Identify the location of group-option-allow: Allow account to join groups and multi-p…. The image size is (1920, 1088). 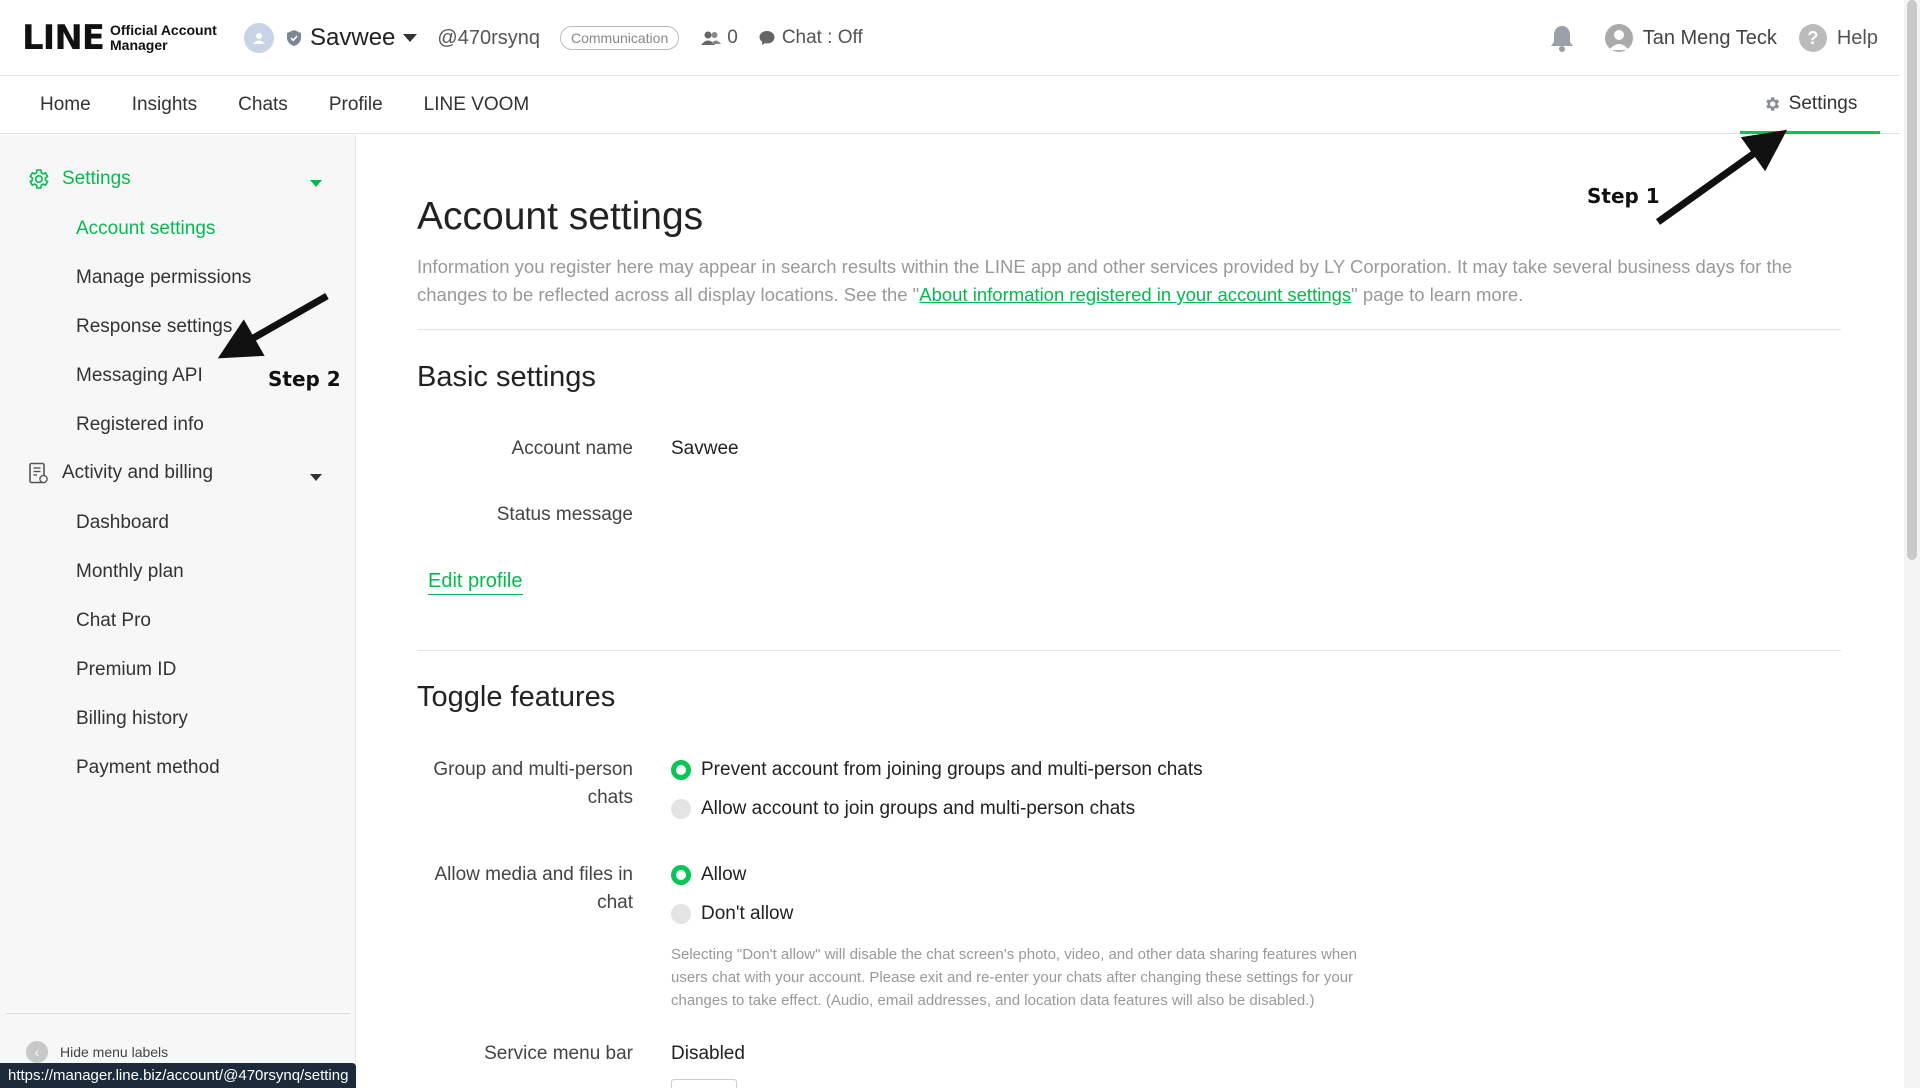
(903, 809).